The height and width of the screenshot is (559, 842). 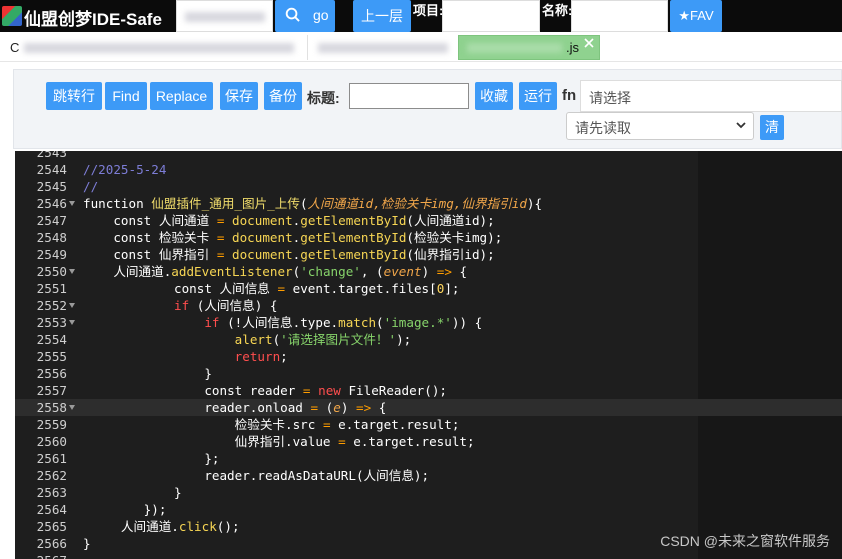 I want to click on code-line: 2560 仙界指引.value = e.target.result;, so click(x=428, y=441).